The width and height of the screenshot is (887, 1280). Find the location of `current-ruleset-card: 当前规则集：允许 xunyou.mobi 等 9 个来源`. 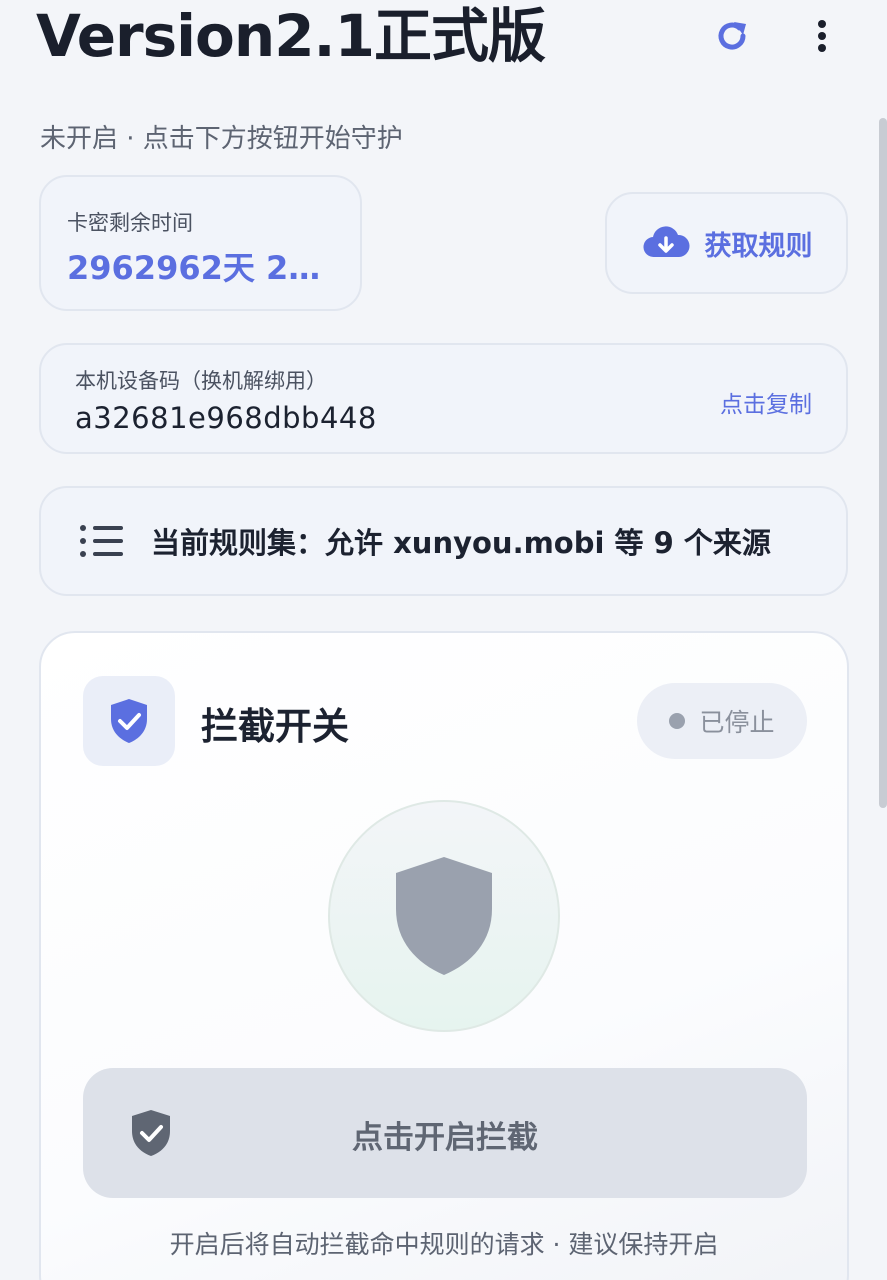

current-ruleset-card: 当前规则集：允许 xunyou.mobi 等 9 个来源 is located at coordinates (443, 541).